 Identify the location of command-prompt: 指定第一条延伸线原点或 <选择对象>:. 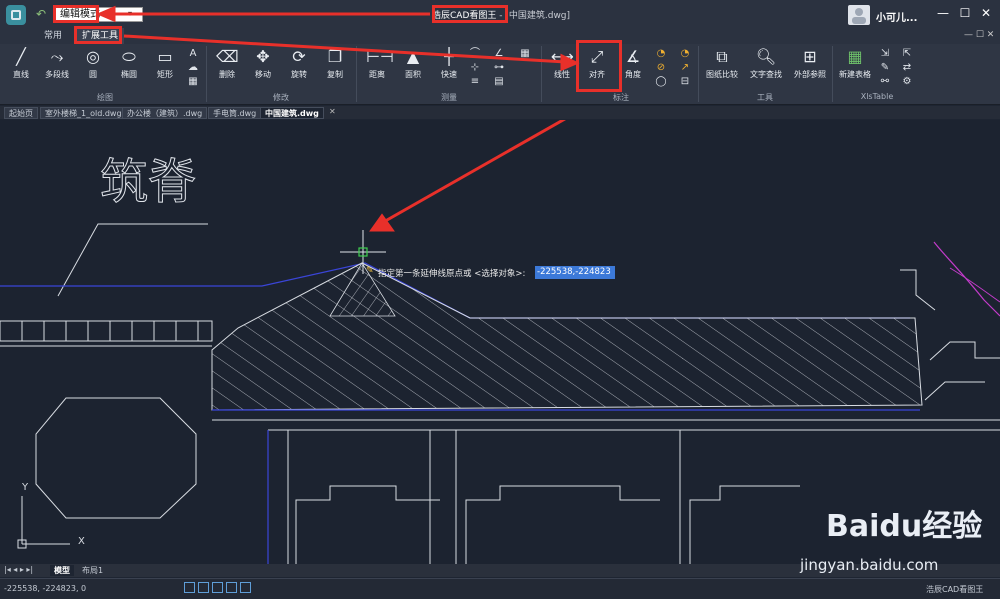
(452, 274).